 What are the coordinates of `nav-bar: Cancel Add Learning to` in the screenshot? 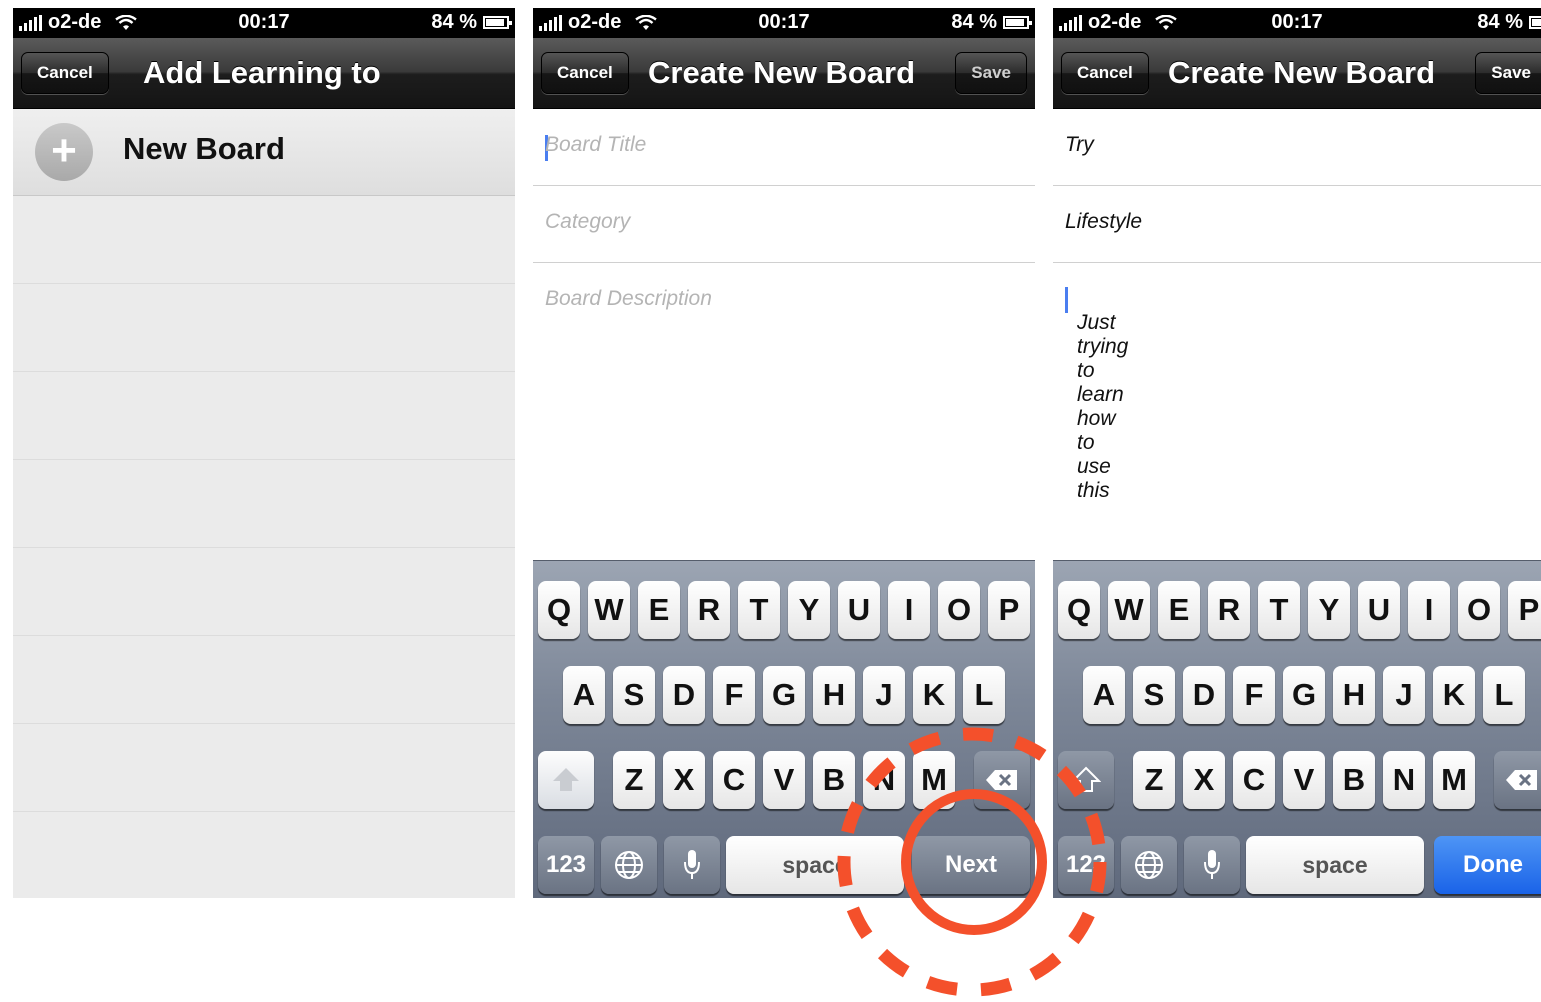 It's located at (264, 73).